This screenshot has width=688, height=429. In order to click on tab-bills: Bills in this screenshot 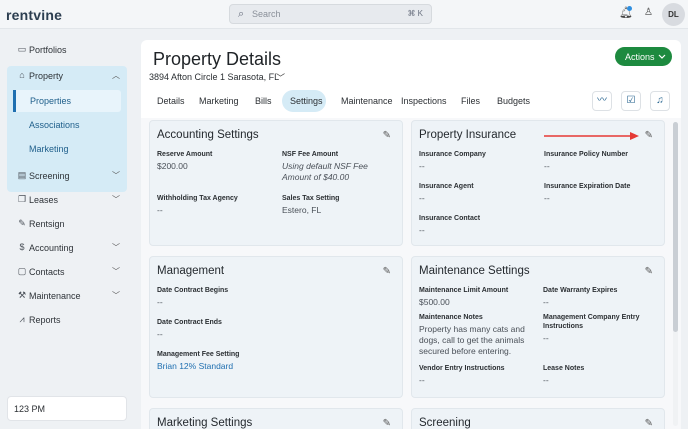, I will do `click(262, 101)`.